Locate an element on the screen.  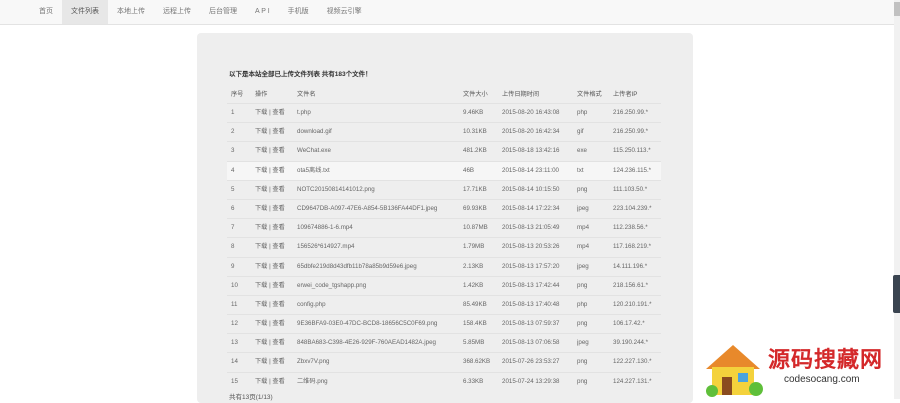
row-filename: WeChat.exe is located at coordinates (314, 151).